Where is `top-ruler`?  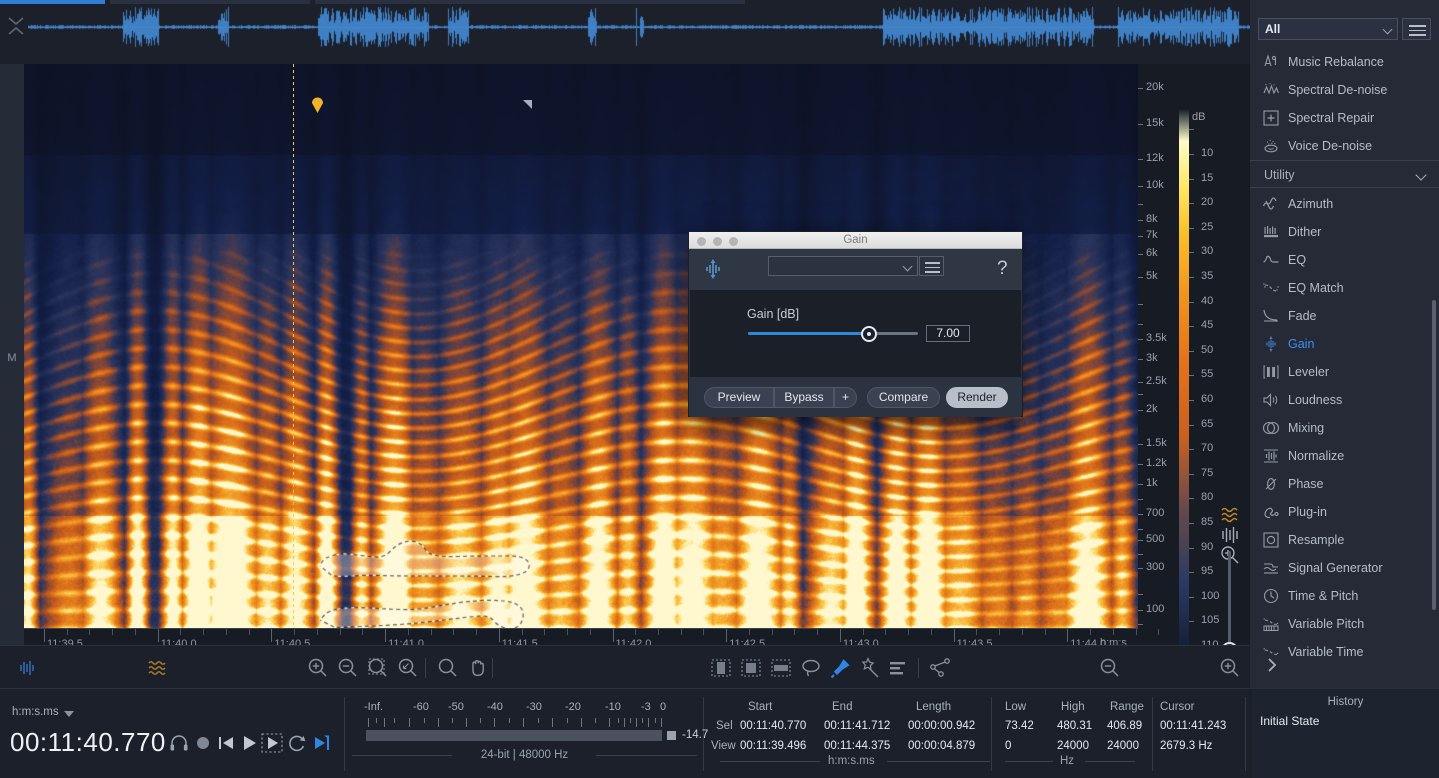 top-ruler is located at coordinates (625, 56).